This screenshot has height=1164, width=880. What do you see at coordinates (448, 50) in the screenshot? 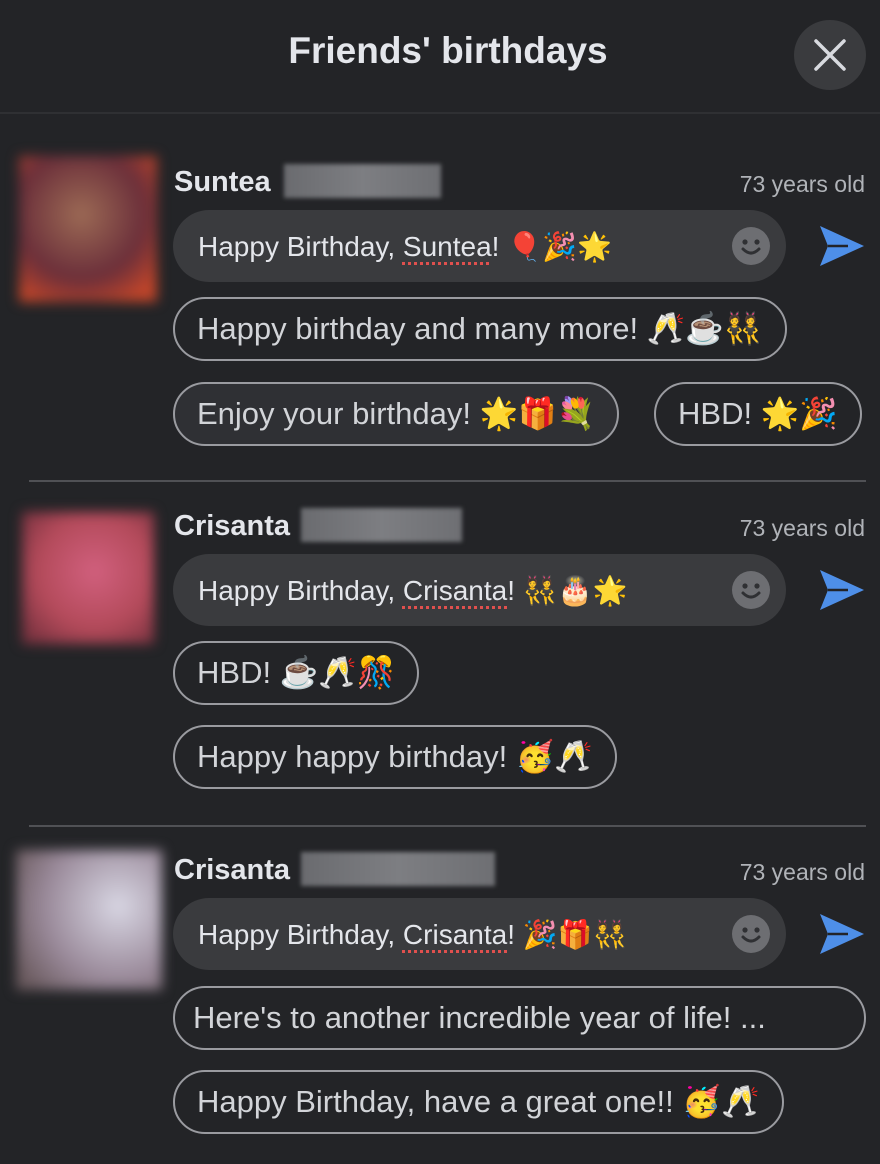
I see `dialog-title: Friends' birthdays` at bounding box center [448, 50].